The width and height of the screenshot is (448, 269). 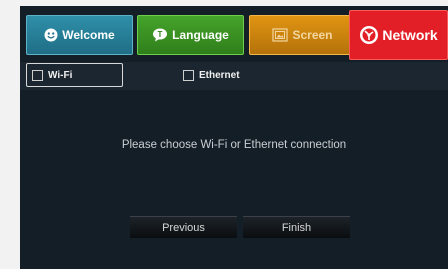 I want to click on tab-welcome: Welcome, so click(x=79, y=35).